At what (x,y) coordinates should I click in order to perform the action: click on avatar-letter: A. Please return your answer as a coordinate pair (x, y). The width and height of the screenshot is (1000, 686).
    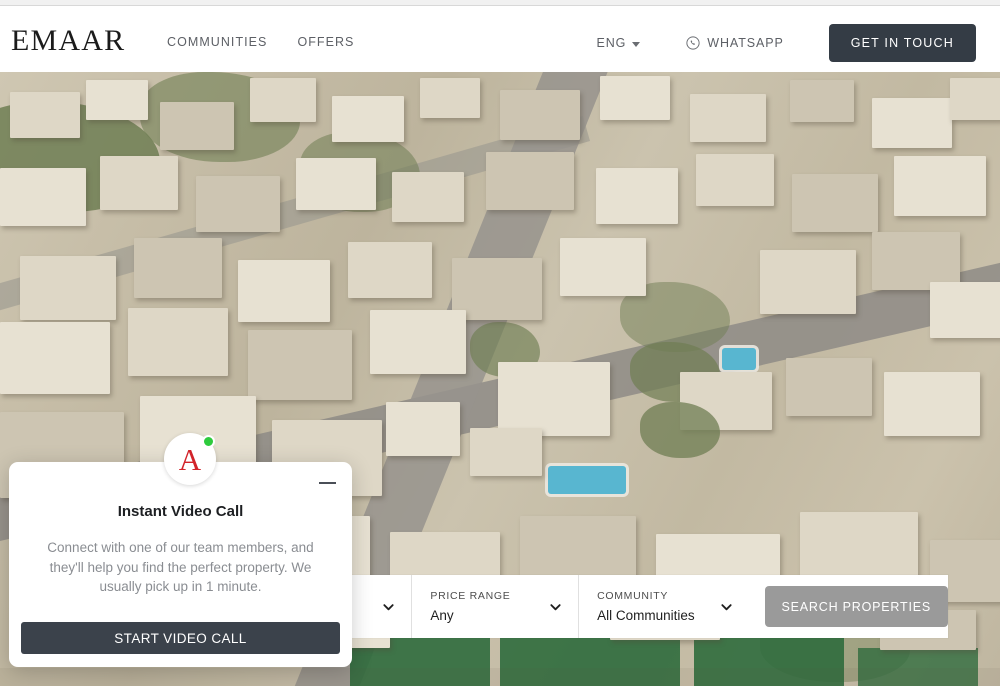
    Looking at the image, I should click on (190, 459).